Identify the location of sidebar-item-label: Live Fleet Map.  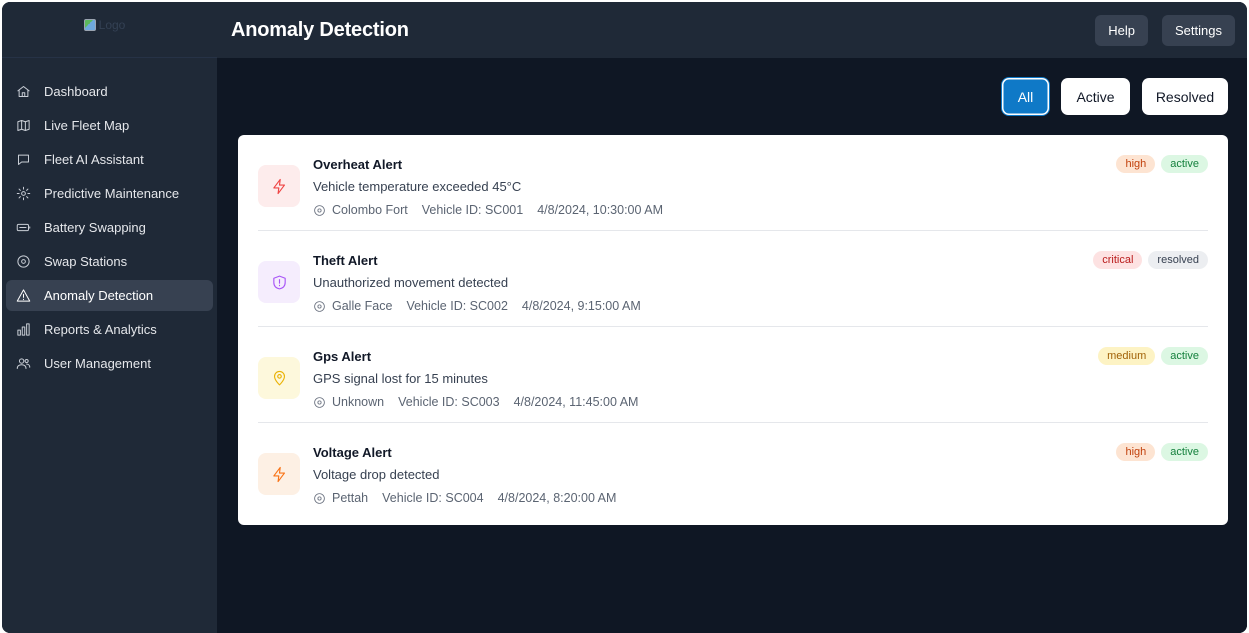
(87, 125).